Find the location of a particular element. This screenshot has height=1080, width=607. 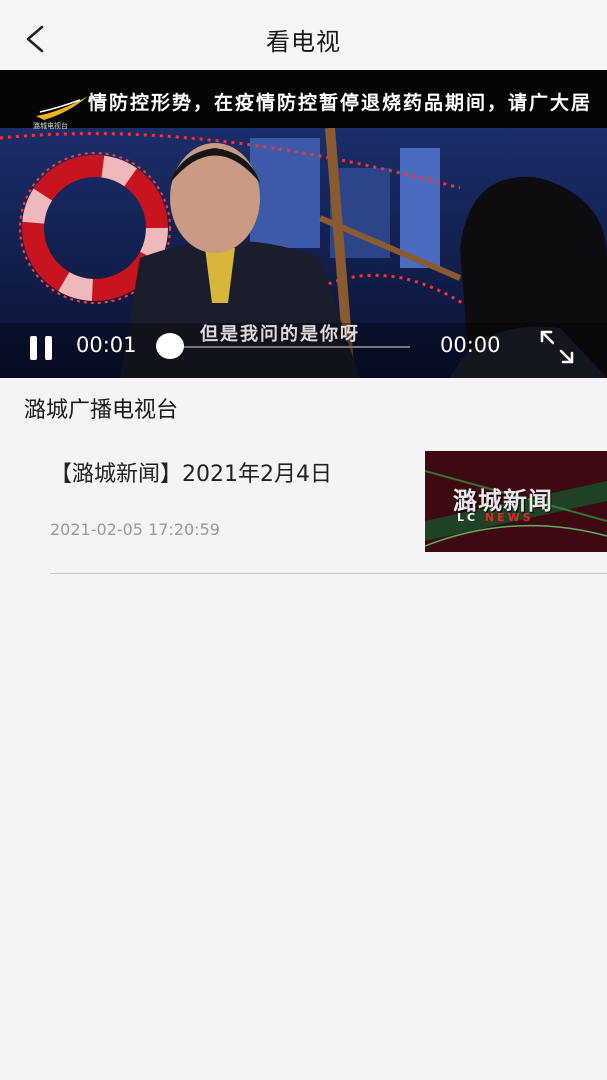

pause-button is located at coordinates (42, 348).